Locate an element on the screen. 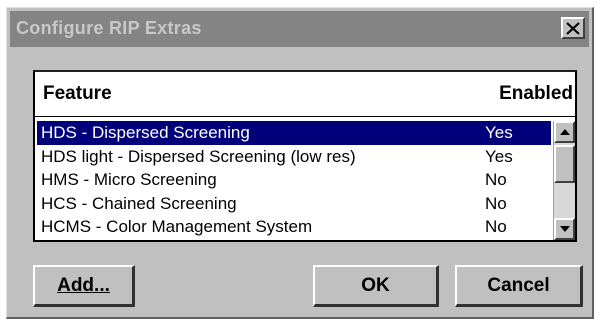 This screenshot has width=597, height=323. list-item: HDS - Dispersed Screening Yes is located at coordinates (294, 133).